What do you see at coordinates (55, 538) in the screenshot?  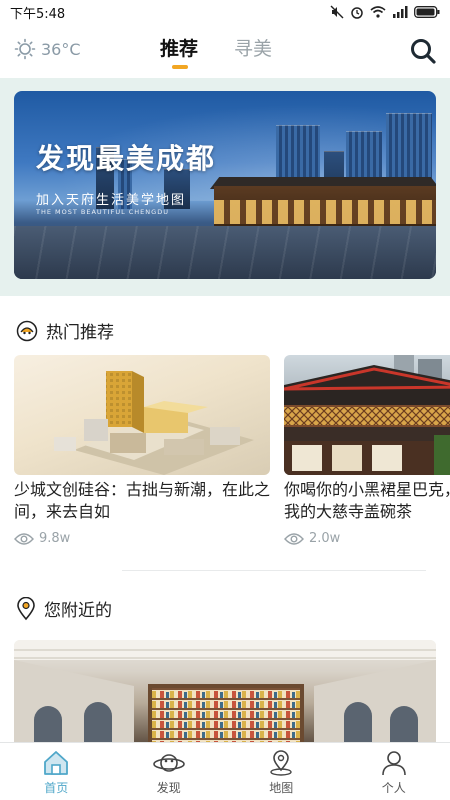 I see `card-views-count: 9.8w` at bounding box center [55, 538].